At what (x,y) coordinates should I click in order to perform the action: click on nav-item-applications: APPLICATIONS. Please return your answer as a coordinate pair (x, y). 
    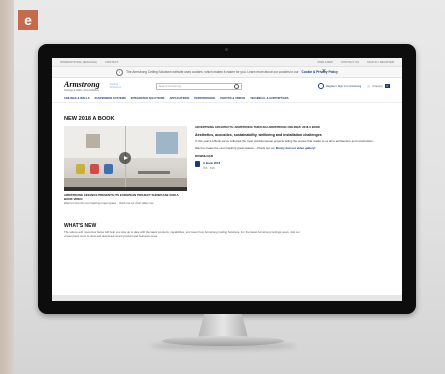
    Looking at the image, I should click on (179, 98).